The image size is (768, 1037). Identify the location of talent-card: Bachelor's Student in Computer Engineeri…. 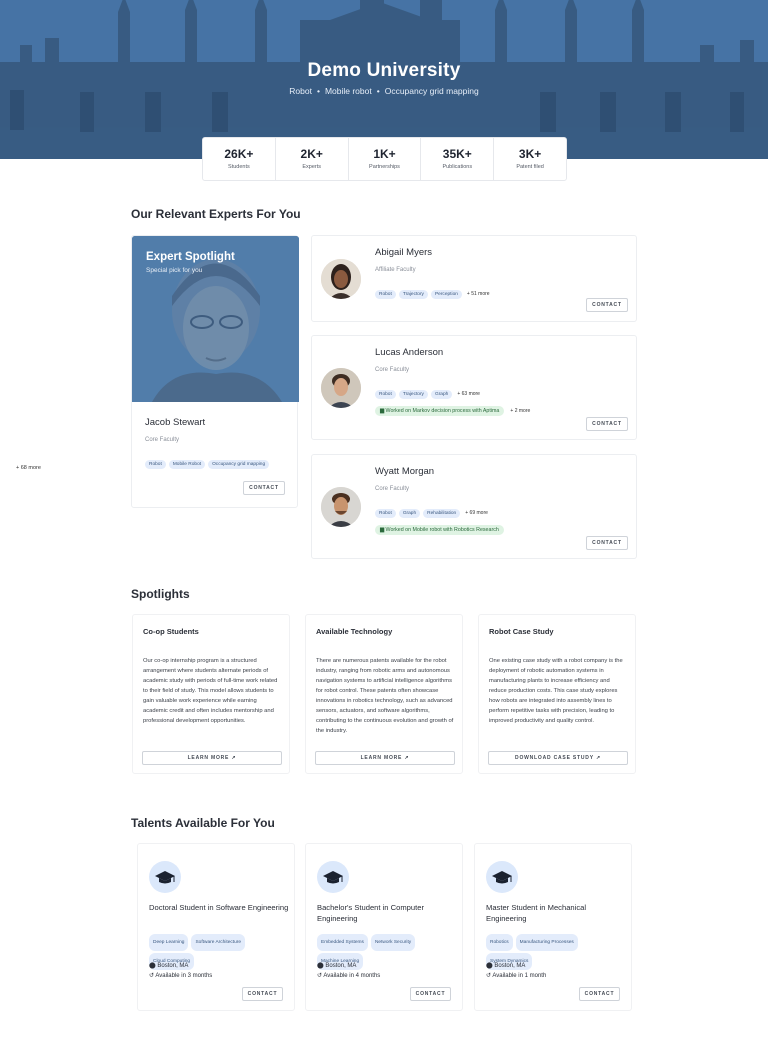
(384, 927).